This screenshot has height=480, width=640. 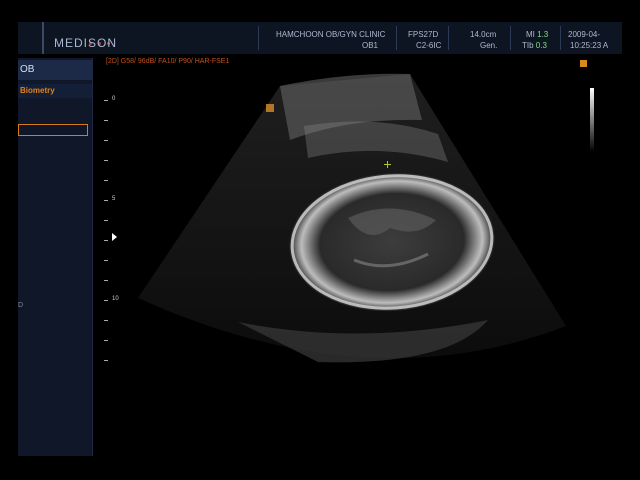 I want to click on focus-marker, so click(x=270, y=108).